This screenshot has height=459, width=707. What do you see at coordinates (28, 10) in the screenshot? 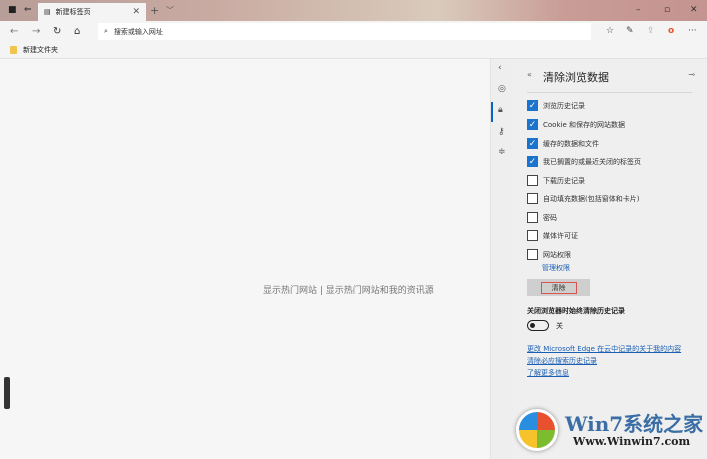
I see `set-aside-tabs-icon: ⇐` at bounding box center [28, 10].